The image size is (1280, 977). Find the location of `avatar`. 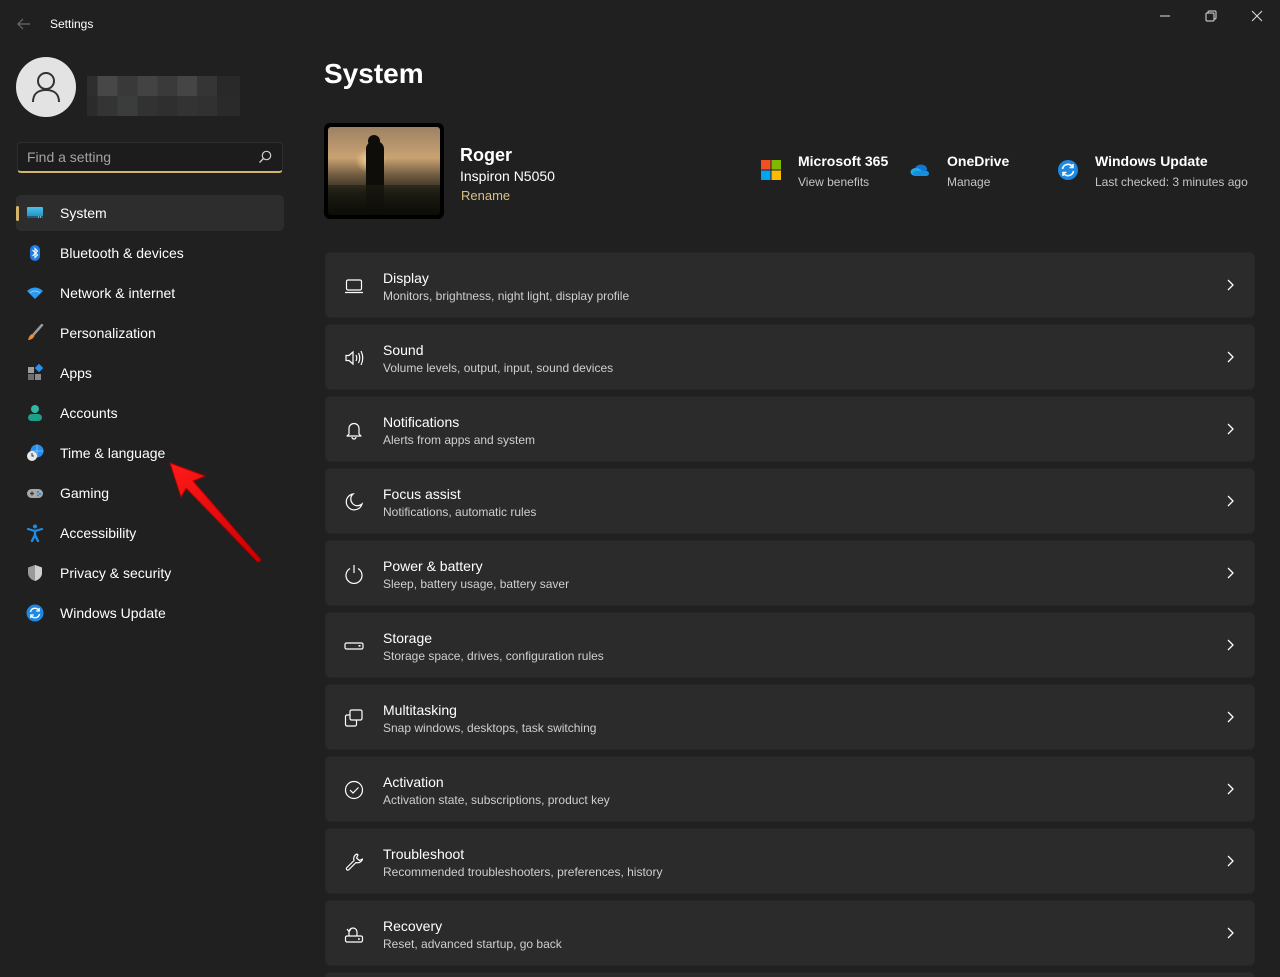

avatar is located at coordinates (46, 87).